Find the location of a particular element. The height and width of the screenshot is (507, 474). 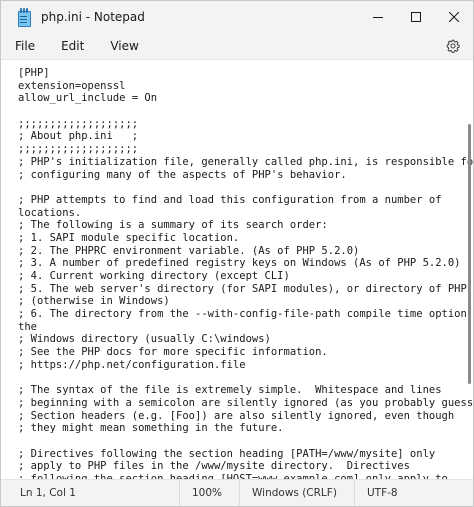

notepad-app-icon is located at coordinates (24, 17).